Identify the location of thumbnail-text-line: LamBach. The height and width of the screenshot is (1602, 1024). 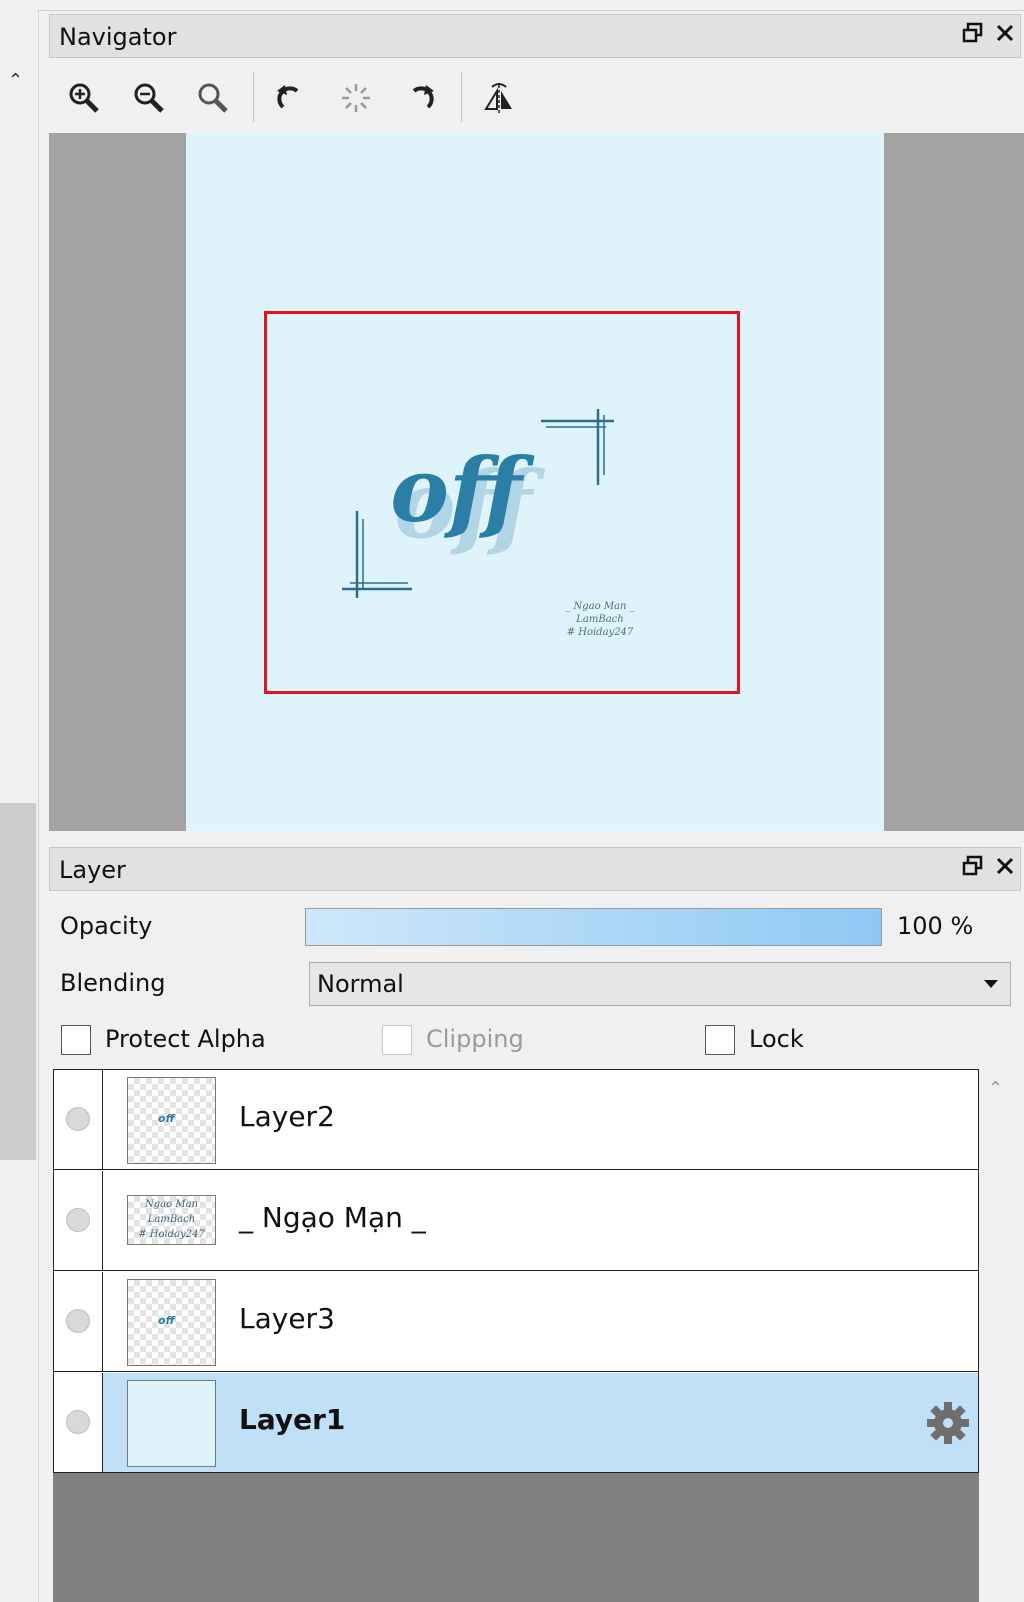
(171, 1219).